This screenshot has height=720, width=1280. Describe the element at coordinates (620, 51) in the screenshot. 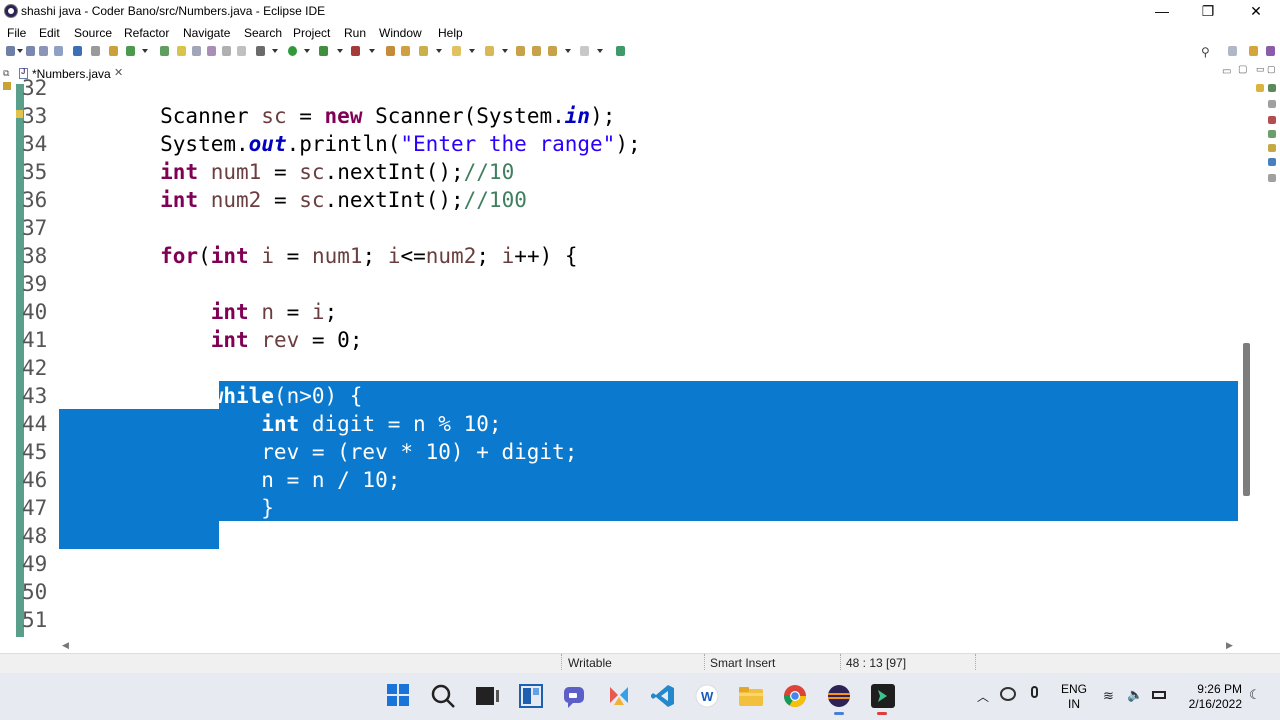

I see `pin-editor-icon` at that location.